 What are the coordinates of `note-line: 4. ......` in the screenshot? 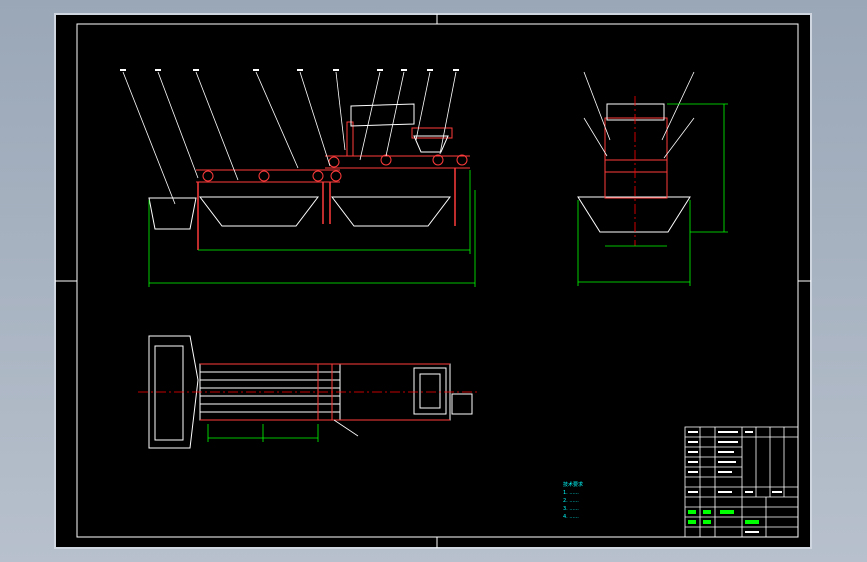 It's located at (571, 517).